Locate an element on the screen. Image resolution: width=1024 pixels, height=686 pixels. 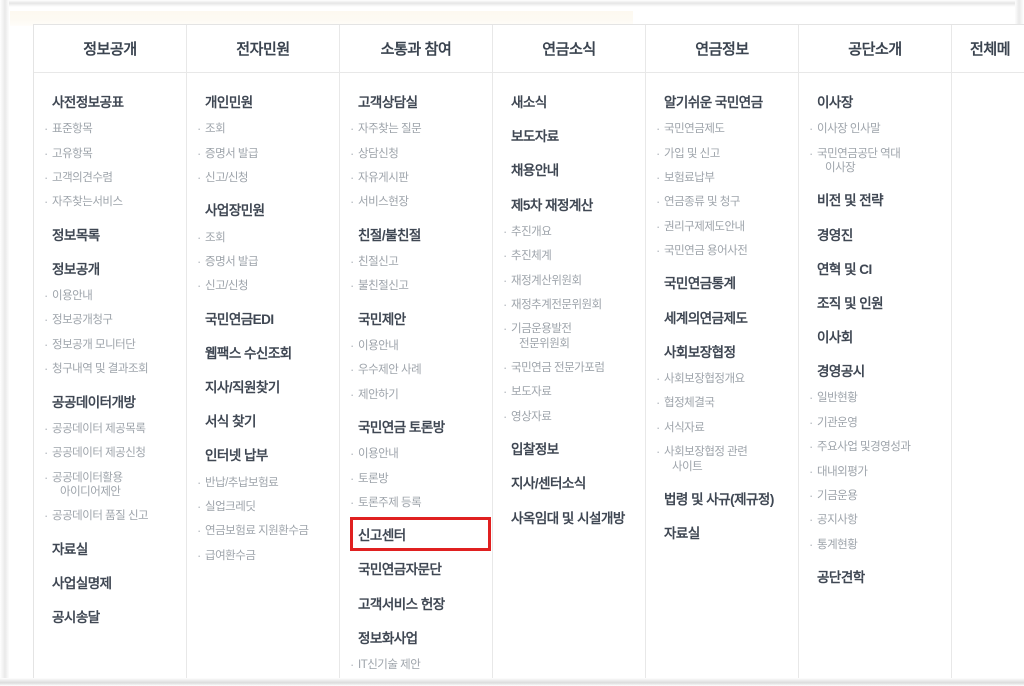
menu-sub-item: 협정체결국 is located at coordinates (722, 403).